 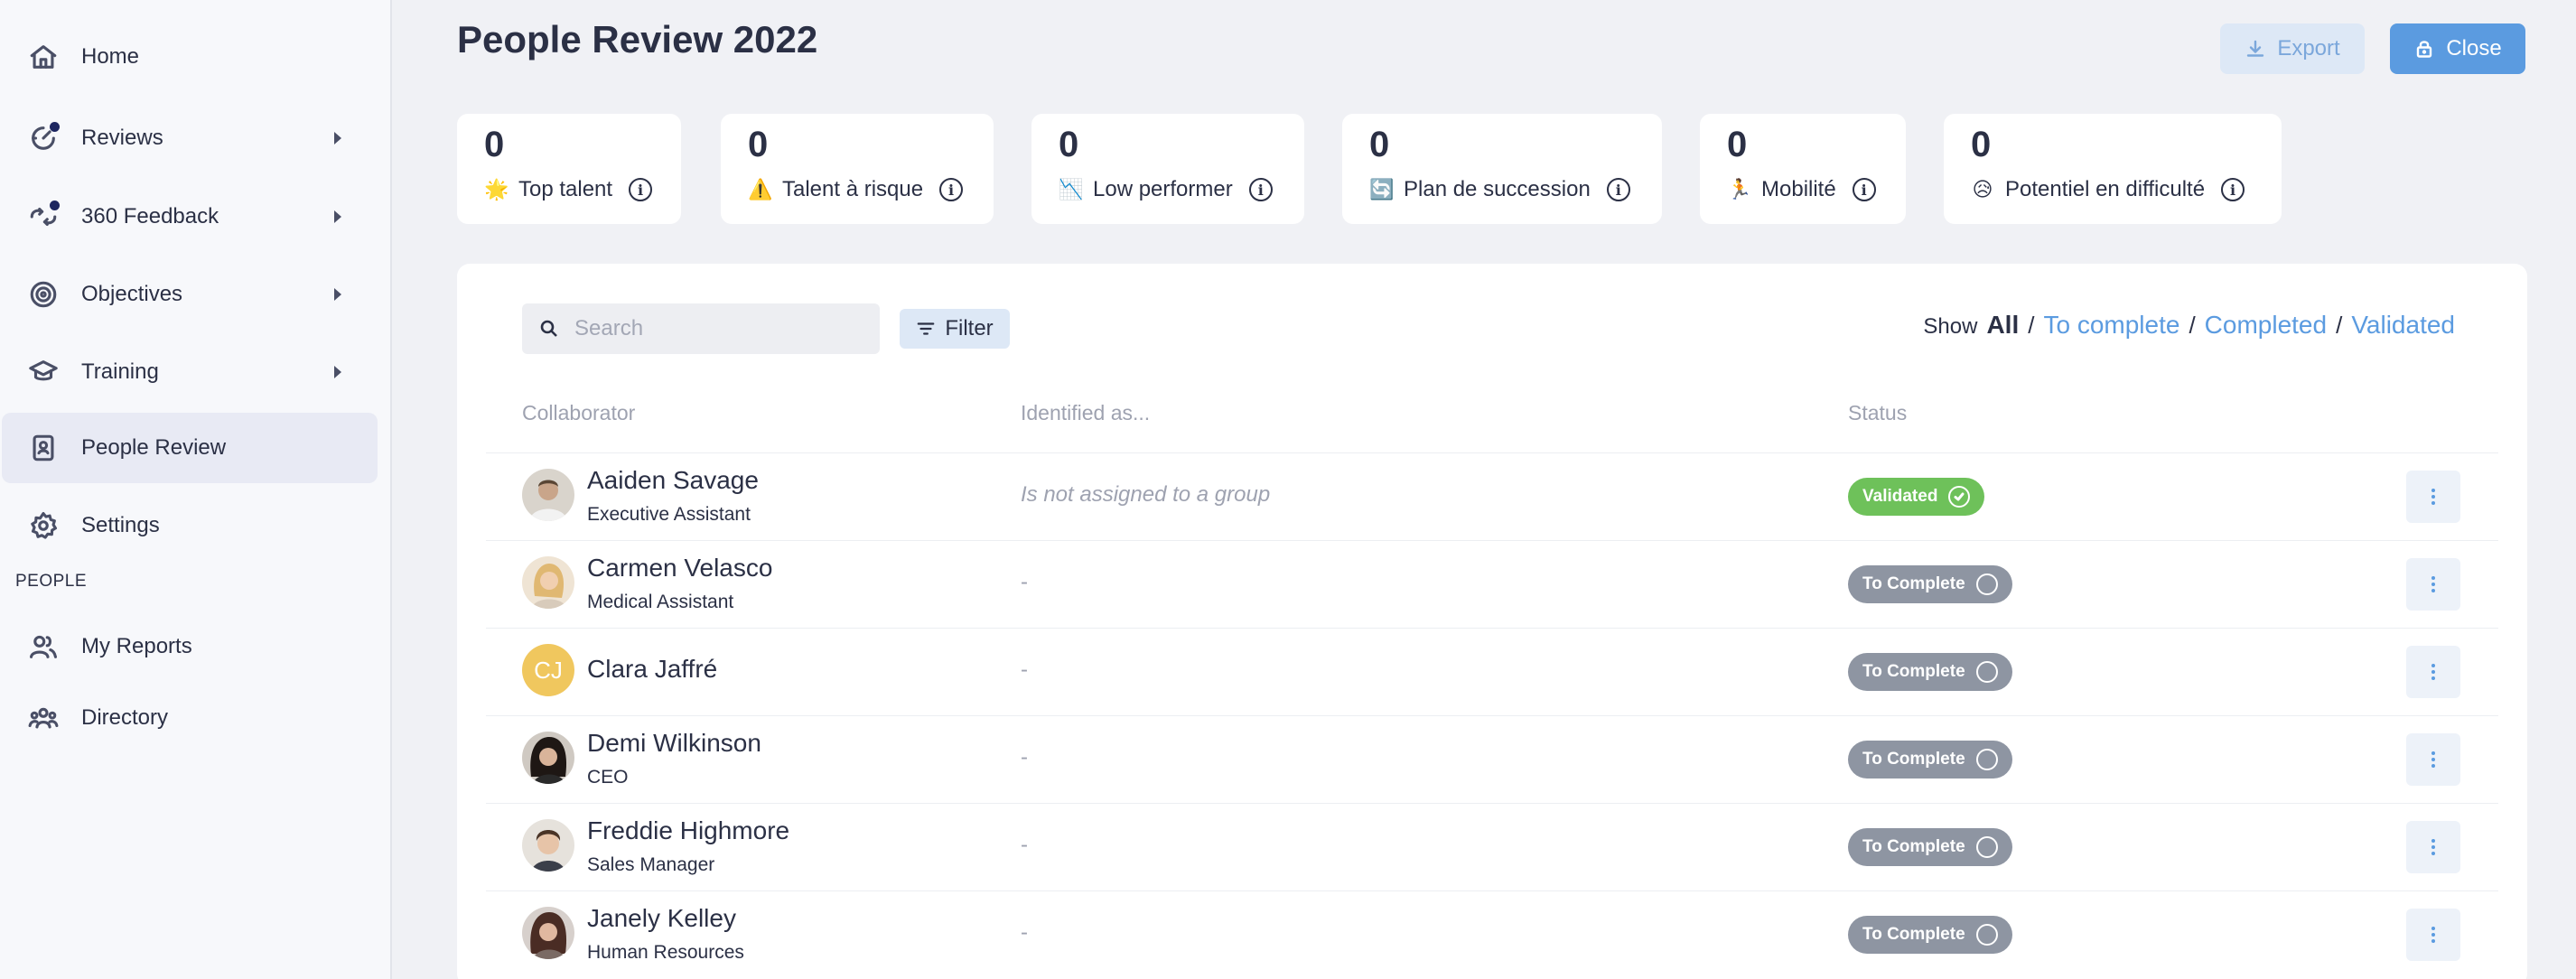 What do you see at coordinates (2105, 189) in the screenshot?
I see `stat-label: Potentiel en difficulté` at bounding box center [2105, 189].